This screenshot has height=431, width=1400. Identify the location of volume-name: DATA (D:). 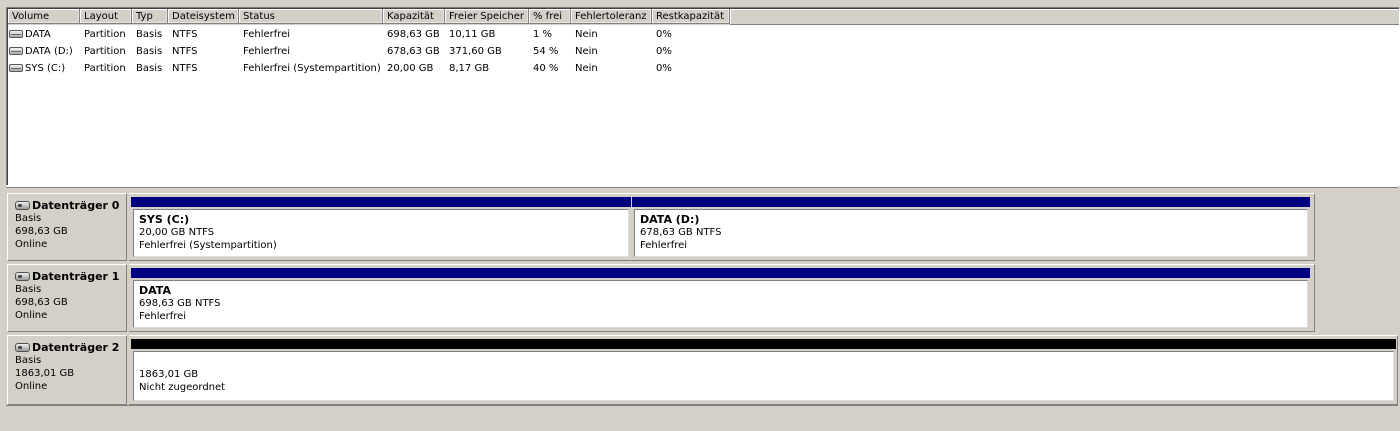
(49, 51).